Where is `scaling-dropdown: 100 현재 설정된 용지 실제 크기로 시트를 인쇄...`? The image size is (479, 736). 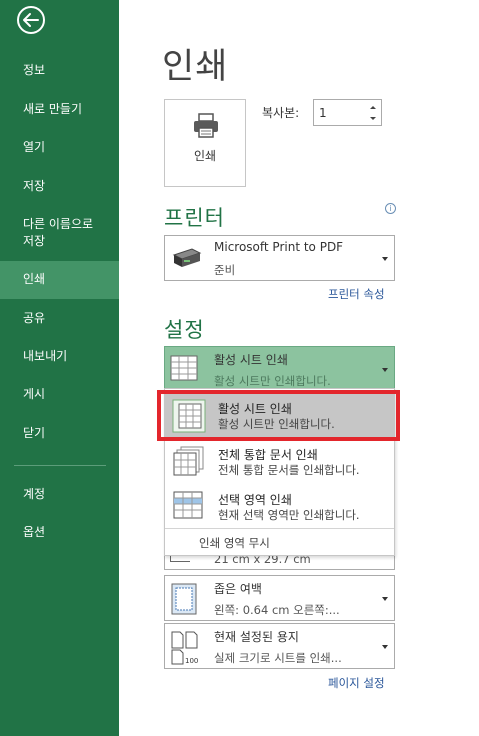 scaling-dropdown: 100 현재 설정된 용지 실제 크기로 시트를 인쇄... is located at coordinates (279, 646).